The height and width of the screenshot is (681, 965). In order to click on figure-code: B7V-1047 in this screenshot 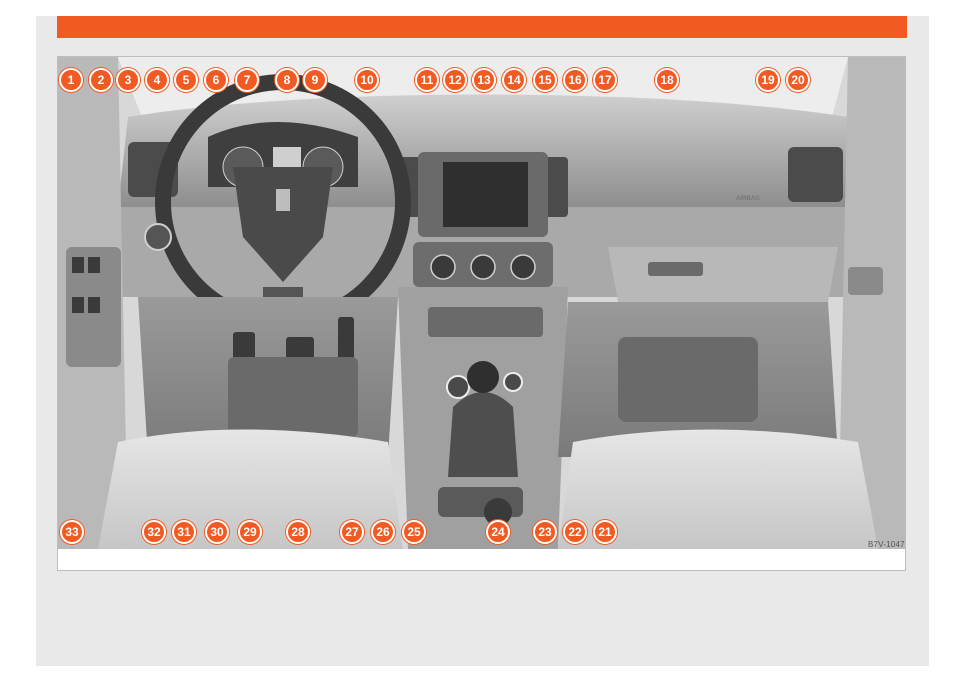, I will do `click(886, 544)`.